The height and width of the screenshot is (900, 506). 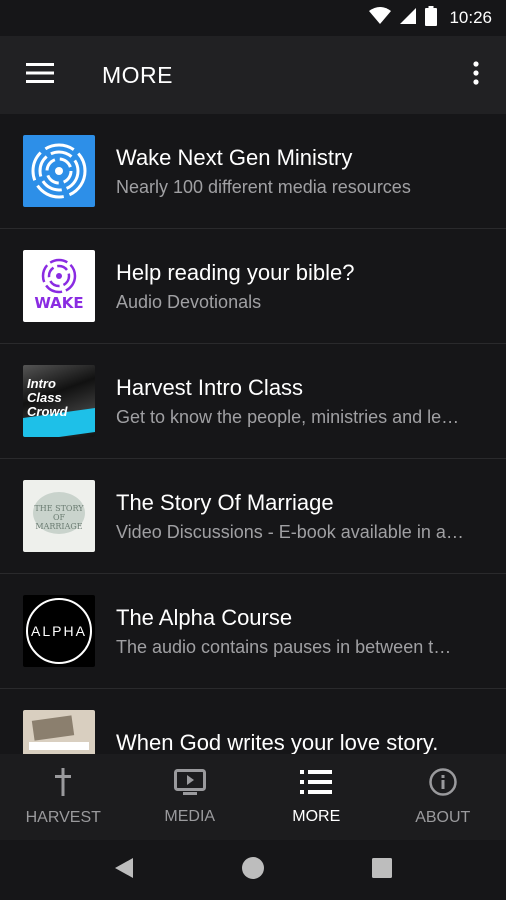 I want to click on wake-logo-white-thumbnail: WAKE, so click(x=59, y=286).